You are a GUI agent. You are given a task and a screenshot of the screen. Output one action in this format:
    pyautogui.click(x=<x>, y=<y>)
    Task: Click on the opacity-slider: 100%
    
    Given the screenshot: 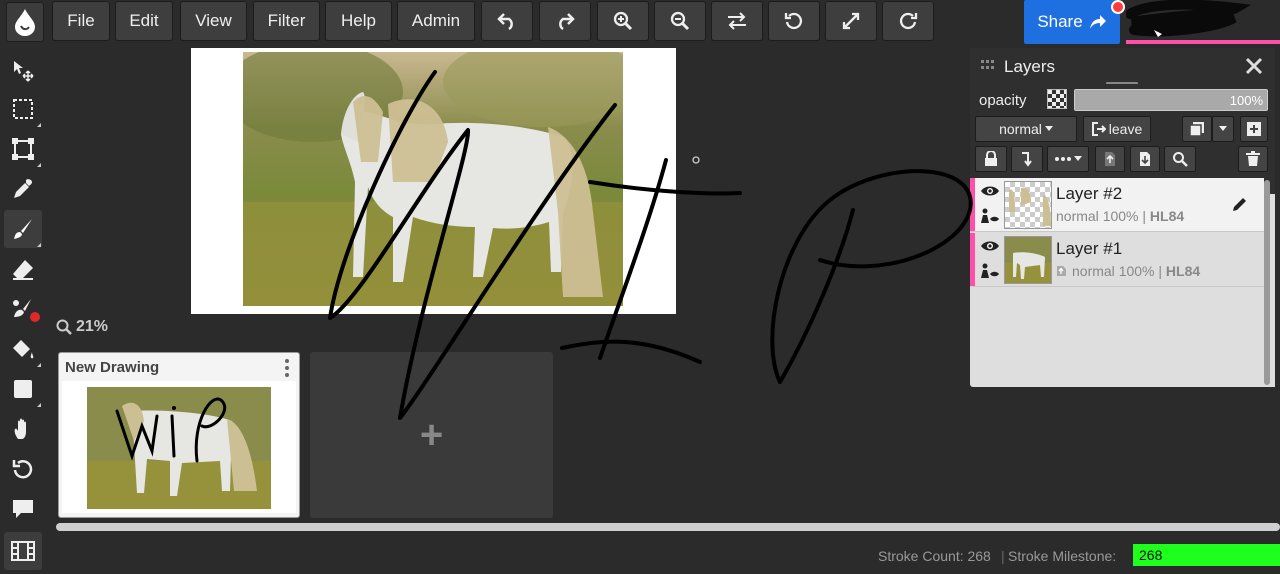 What is the action you would take?
    pyautogui.click(x=1171, y=100)
    